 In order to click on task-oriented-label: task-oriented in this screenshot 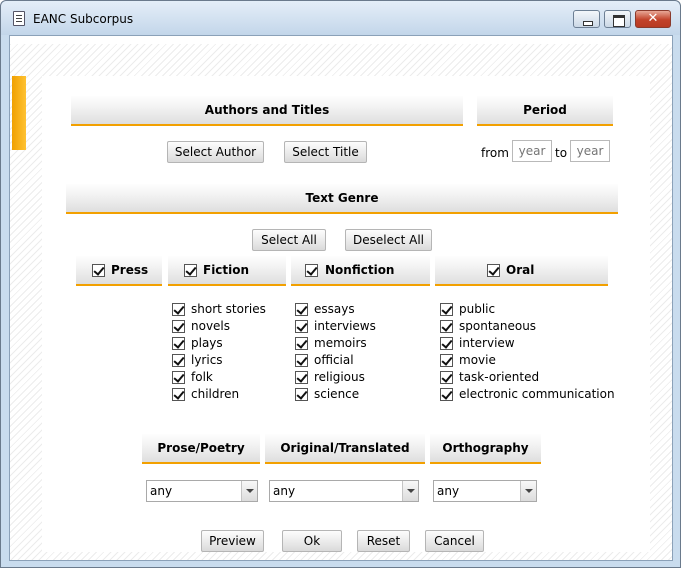, I will do `click(499, 377)`.